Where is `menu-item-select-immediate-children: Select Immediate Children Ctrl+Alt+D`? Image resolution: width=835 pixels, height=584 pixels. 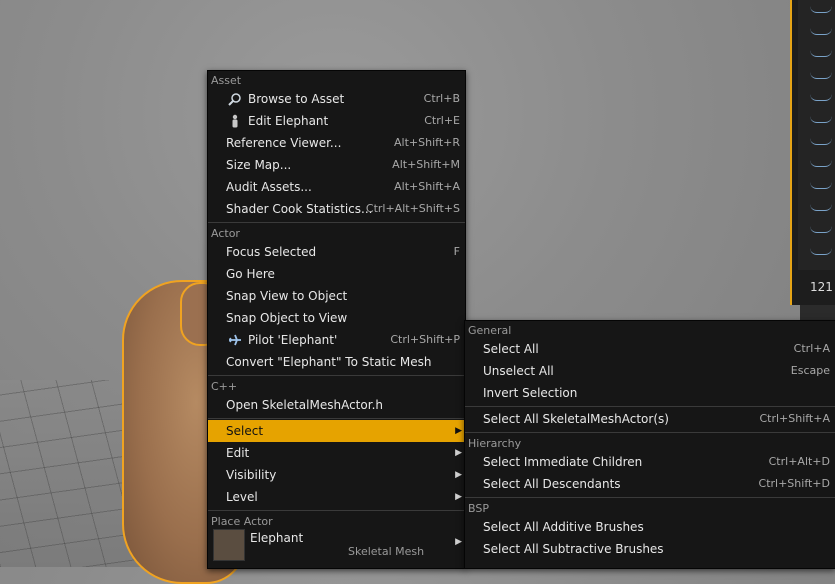 menu-item-select-immediate-children: Select Immediate Children Ctrl+Alt+D is located at coordinates (650, 462).